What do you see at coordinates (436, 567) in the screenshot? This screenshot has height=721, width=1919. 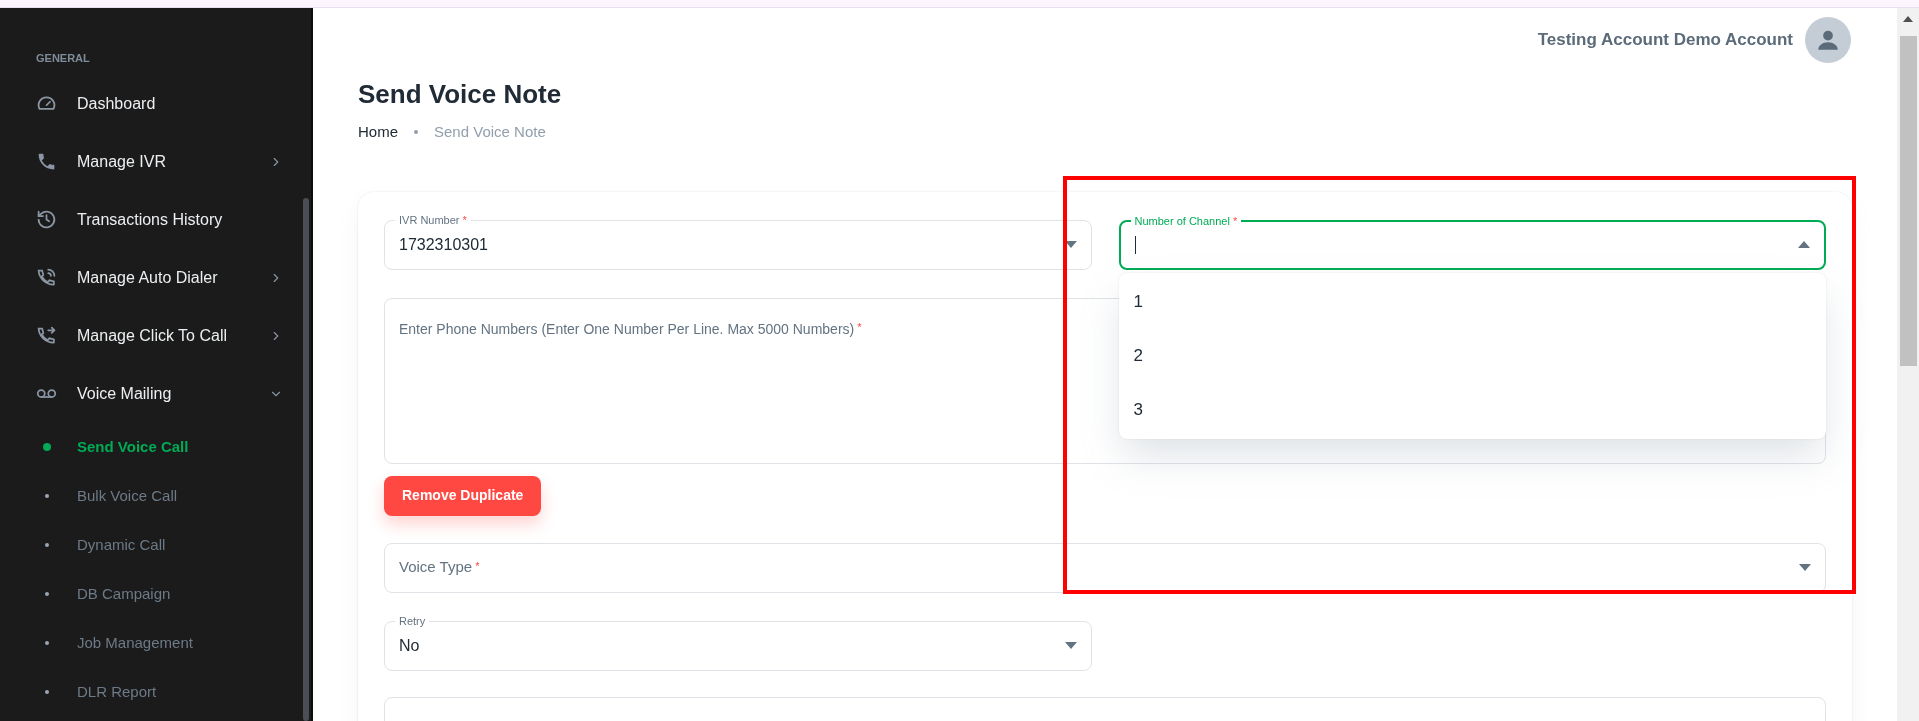 I see `field-label: Voice Type` at bounding box center [436, 567].